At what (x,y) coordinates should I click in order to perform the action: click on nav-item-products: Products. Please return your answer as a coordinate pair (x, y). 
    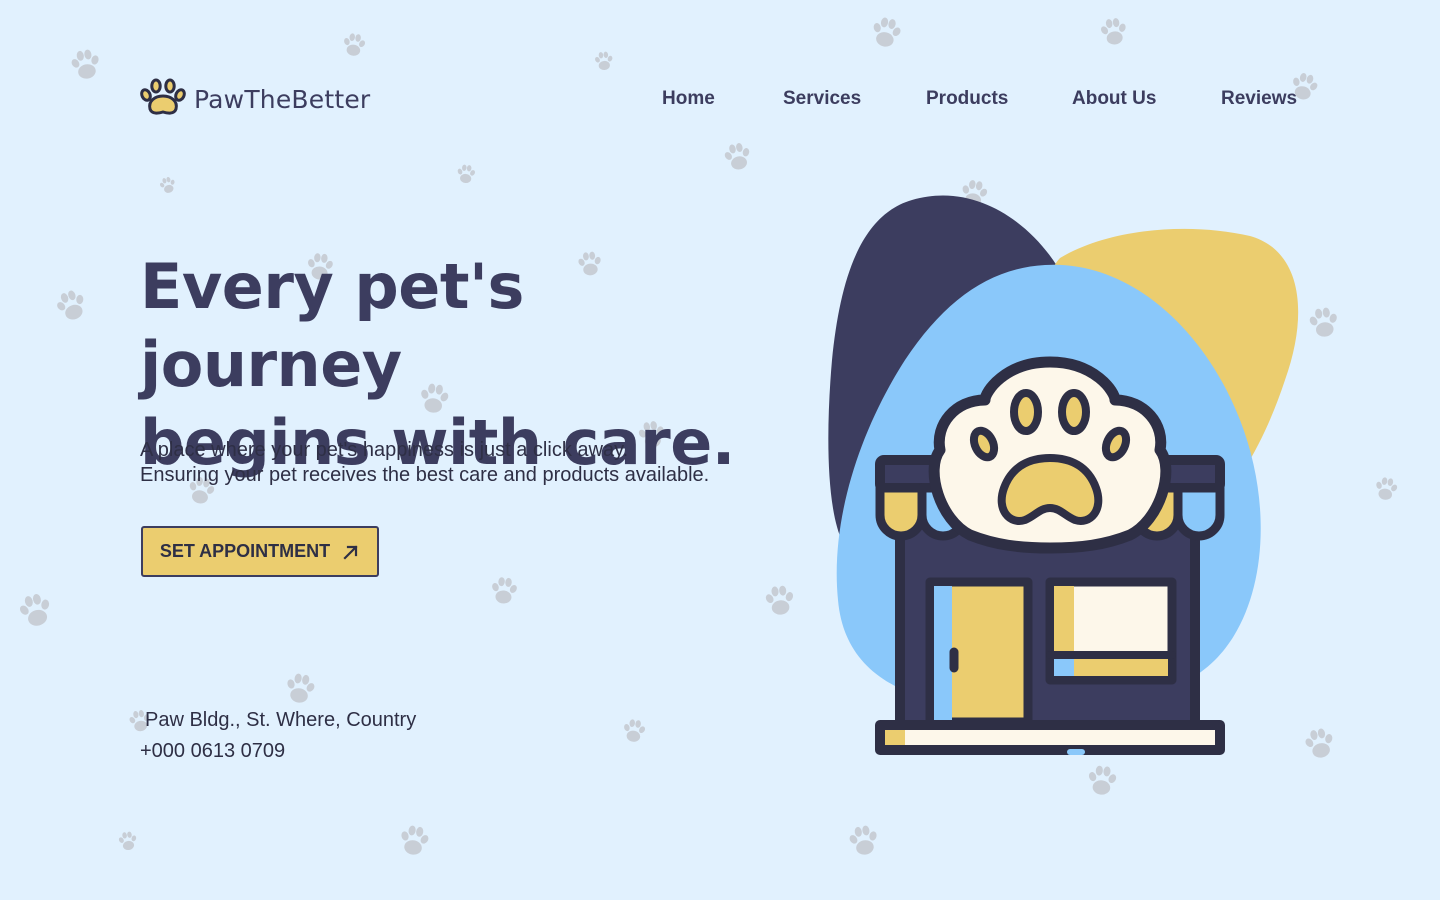
    Looking at the image, I should click on (967, 99).